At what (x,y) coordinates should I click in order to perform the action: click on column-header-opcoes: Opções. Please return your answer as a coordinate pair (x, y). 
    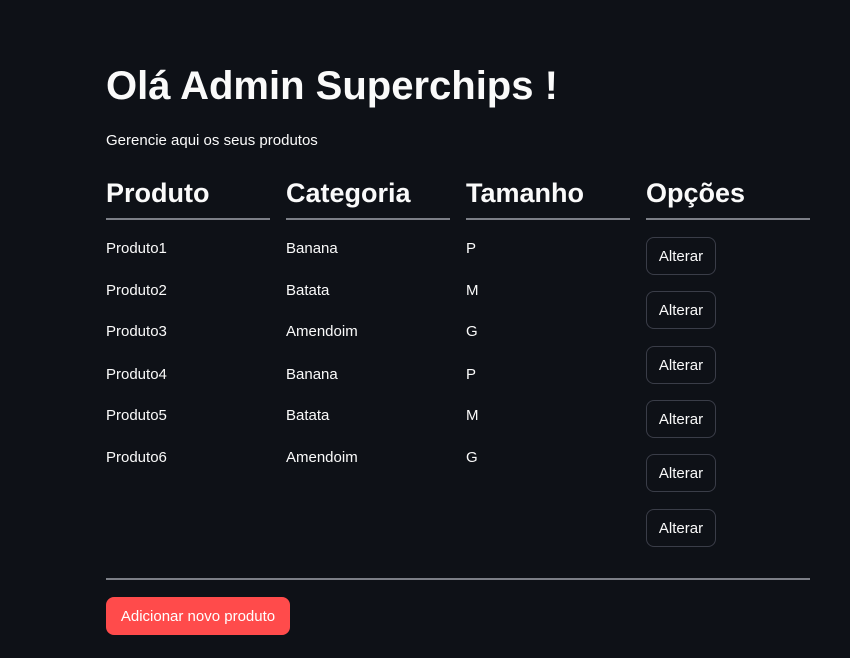
    Looking at the image, I should click on (728, 198).